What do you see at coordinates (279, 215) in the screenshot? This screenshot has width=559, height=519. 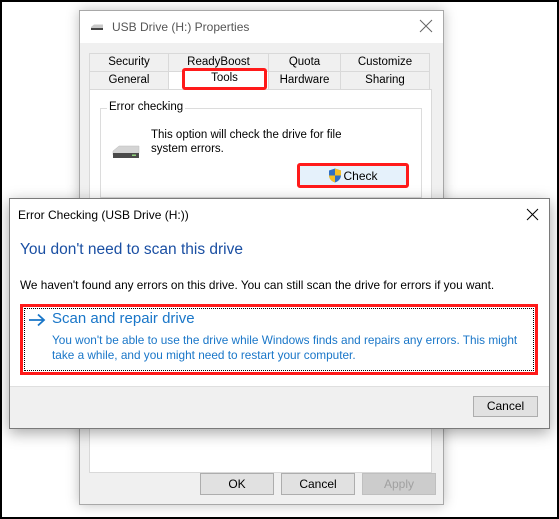 I see `dialog-titlebar: Error Checking (USB Drive (H:))` at bounding box center [279, 215].